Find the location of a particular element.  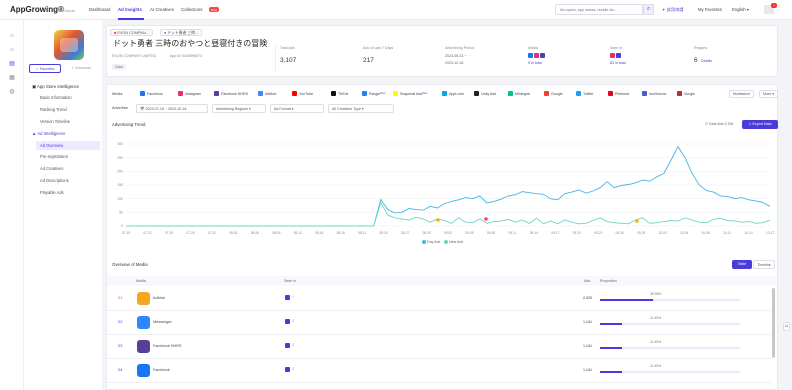

media-chip-applovin: AppLovin is located at coordinates (453, 93).